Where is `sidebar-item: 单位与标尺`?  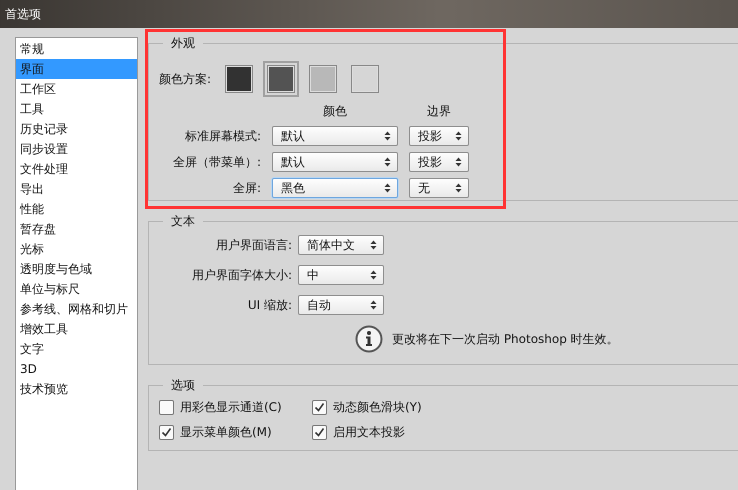
sidebar-item: 单位与标尺 is located at coordinates (76, 289).